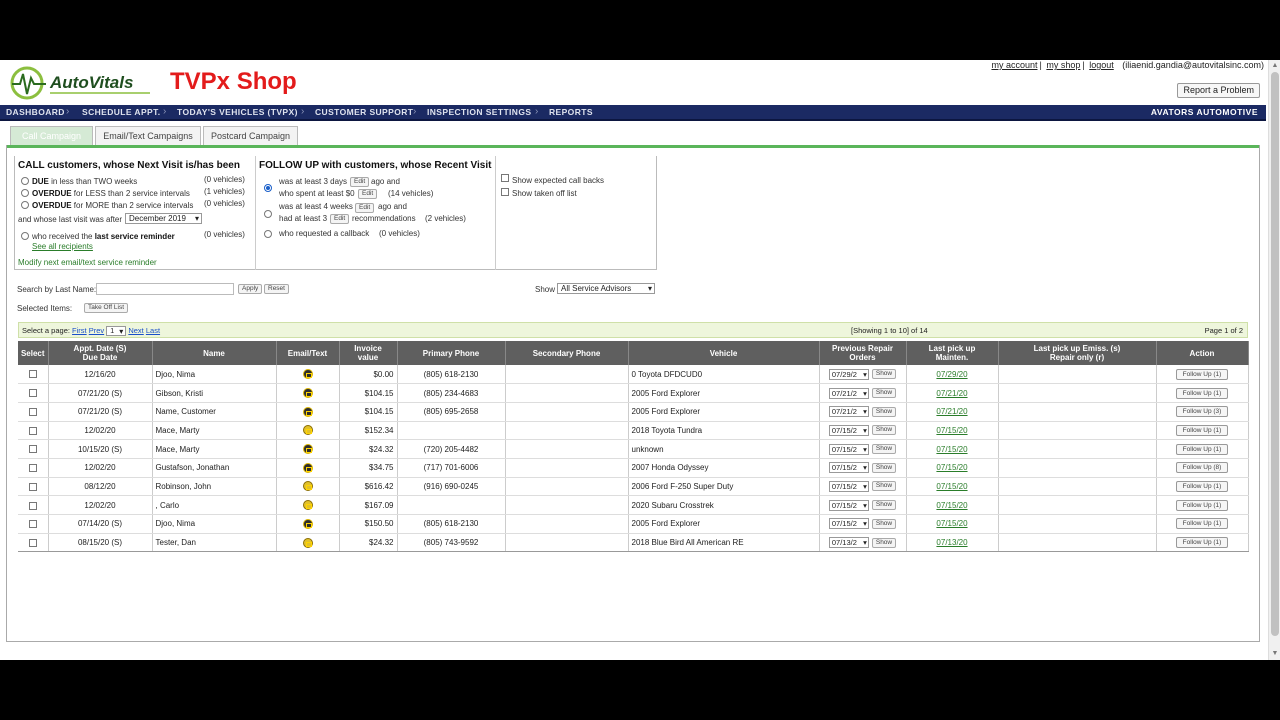 The width and height of the screenshot is (1280, 720). Describe the element at coordinates (848, 543) in the screenshot. I see `repair-order-select: 07/13/2` at that location.